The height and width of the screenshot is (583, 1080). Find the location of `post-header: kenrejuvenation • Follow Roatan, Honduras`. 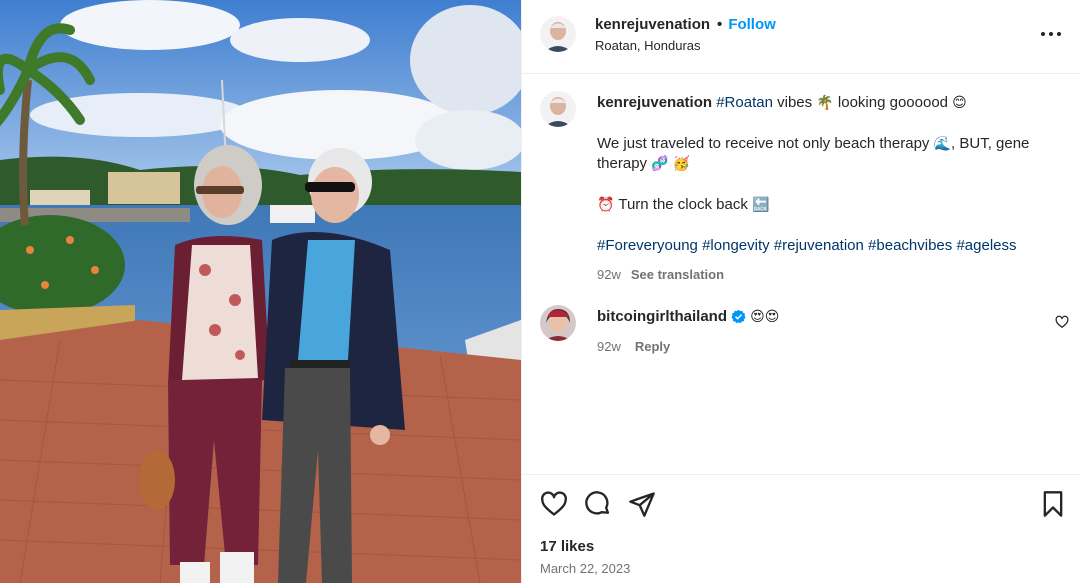

post-header: kenrejuvenation • Follow Roatan, Honduras is located at coordinates (801, 37).